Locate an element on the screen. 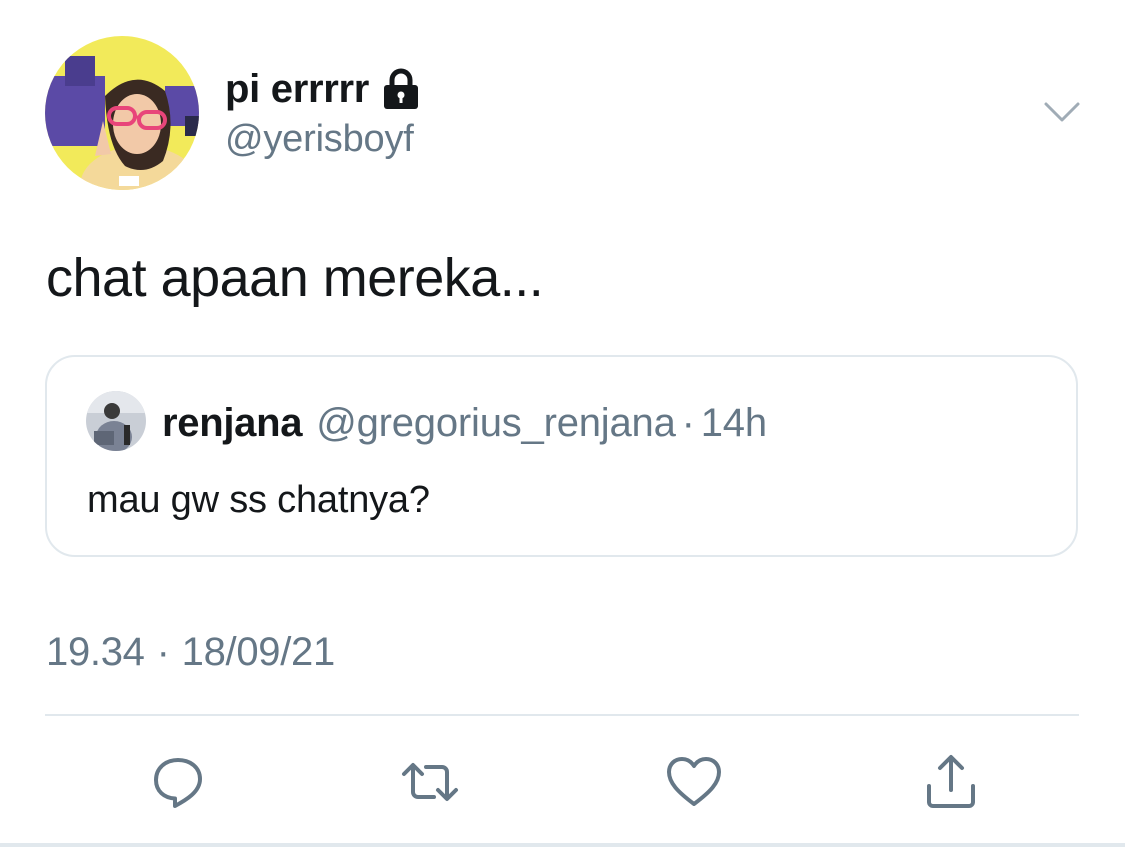 The width and height of the screenshot is (1125, 847). quoted-tweet-meta: renjana @gregorius_renjana · 14h is located at coordinates (464, 423).